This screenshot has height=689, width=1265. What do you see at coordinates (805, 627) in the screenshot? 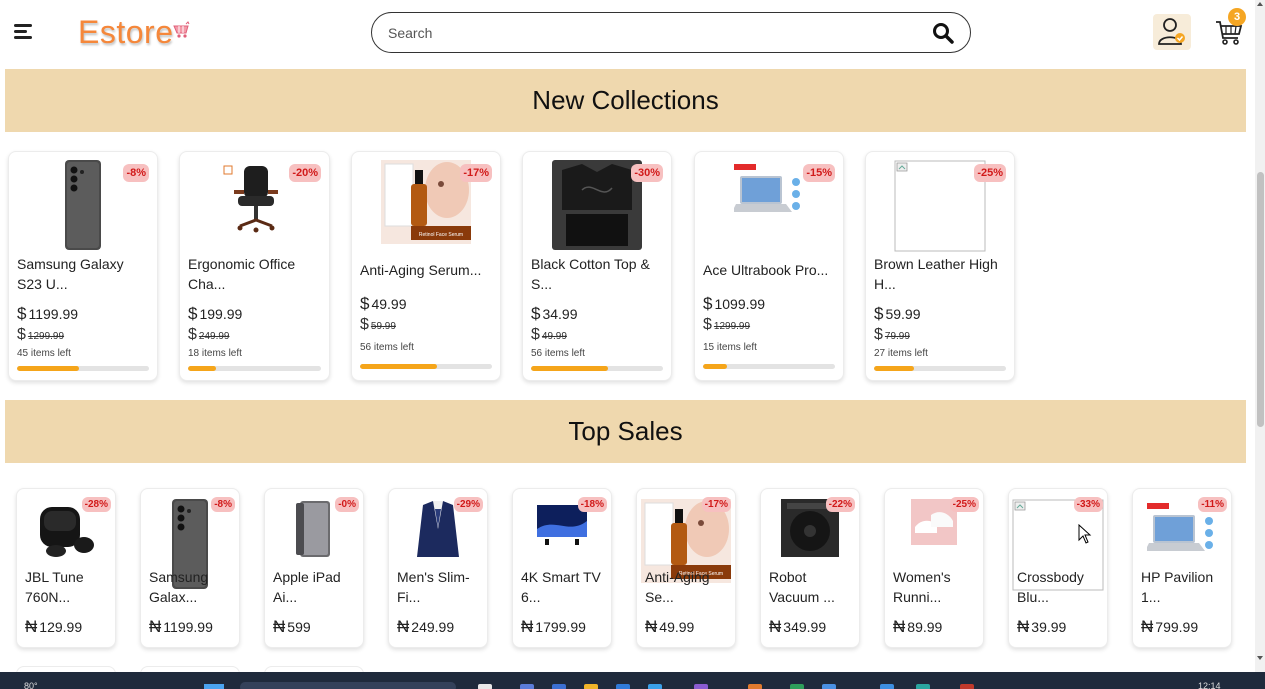
I see `price-value: 349.99` at bounding box center [805, 627].